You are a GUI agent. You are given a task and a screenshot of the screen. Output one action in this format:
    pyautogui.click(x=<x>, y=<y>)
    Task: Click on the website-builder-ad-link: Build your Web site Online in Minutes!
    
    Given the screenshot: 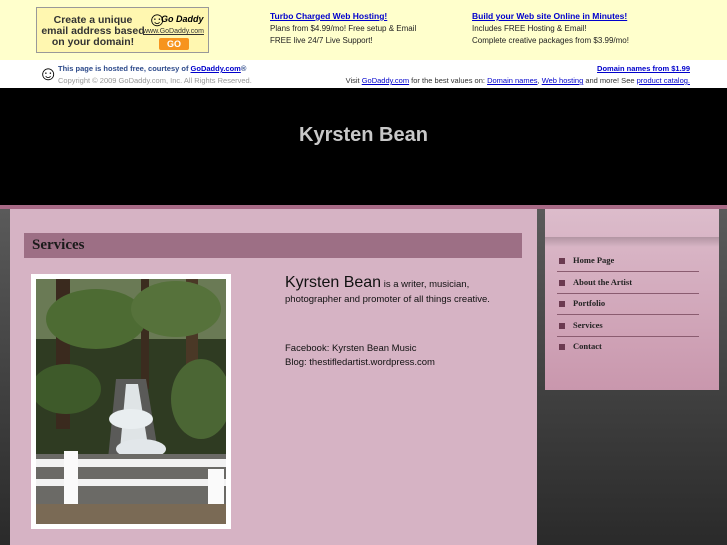 What is the action you would take?
    pyautogui.click(x=550, y=16)
    